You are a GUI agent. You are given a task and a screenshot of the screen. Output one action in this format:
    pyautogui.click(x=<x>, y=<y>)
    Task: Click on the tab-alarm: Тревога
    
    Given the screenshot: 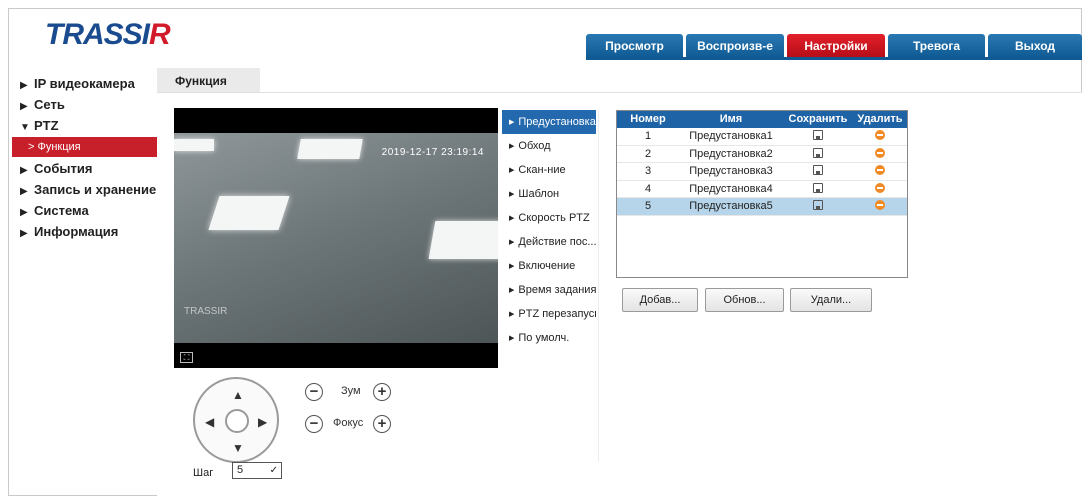 What is the action you would take?
    pyautogui.click(x=936, y=46)
    